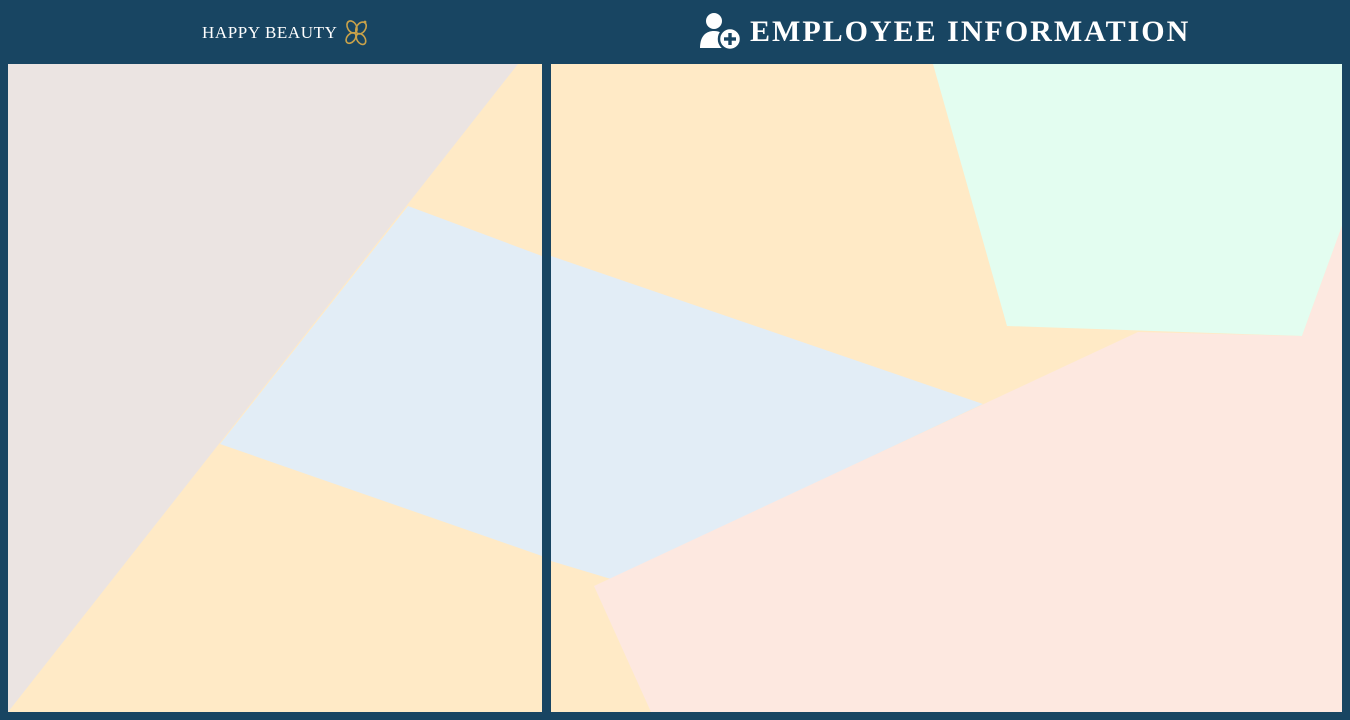 This screenshot has height=720, width=1350. What do you see at coordinates (270, 32) in the screenshot?
I see `brand-name: HAPPY BEAUTY` at bounding box center [270, 32].